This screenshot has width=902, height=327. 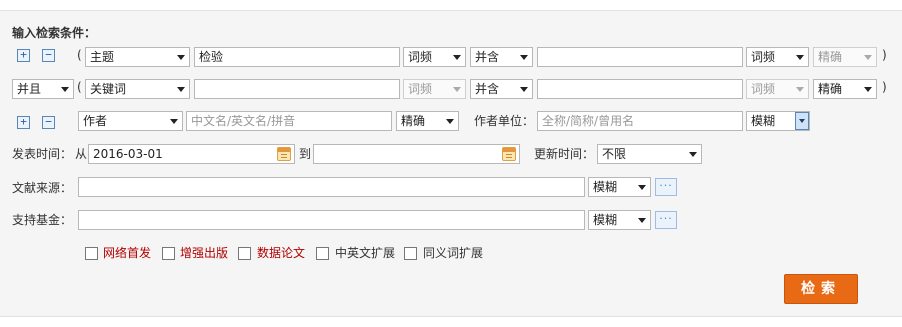 What do you see at coordinates (427, 121) in the screenshot?
I see `author-match-select: 精确` at bounding box center [427, 121].